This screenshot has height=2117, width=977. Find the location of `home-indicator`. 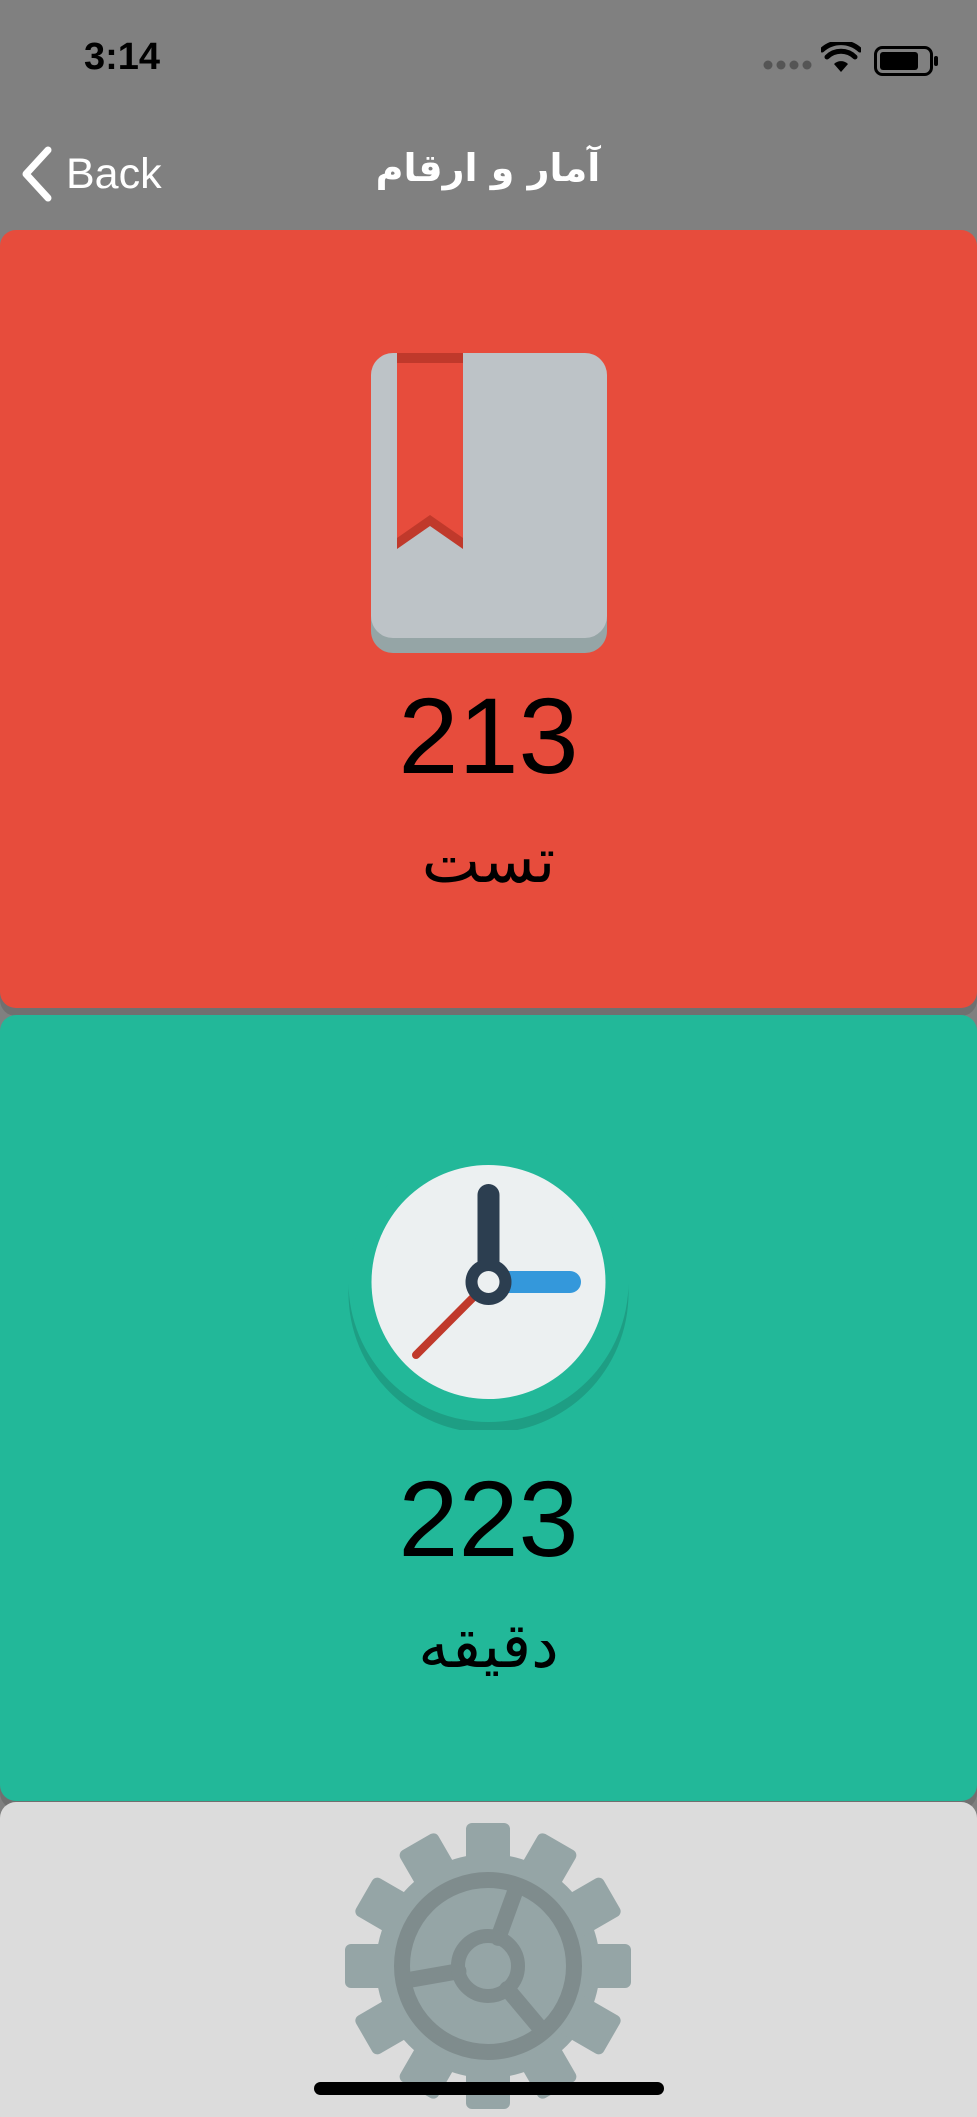

home-indicator is located at coordinates (489, 2088).